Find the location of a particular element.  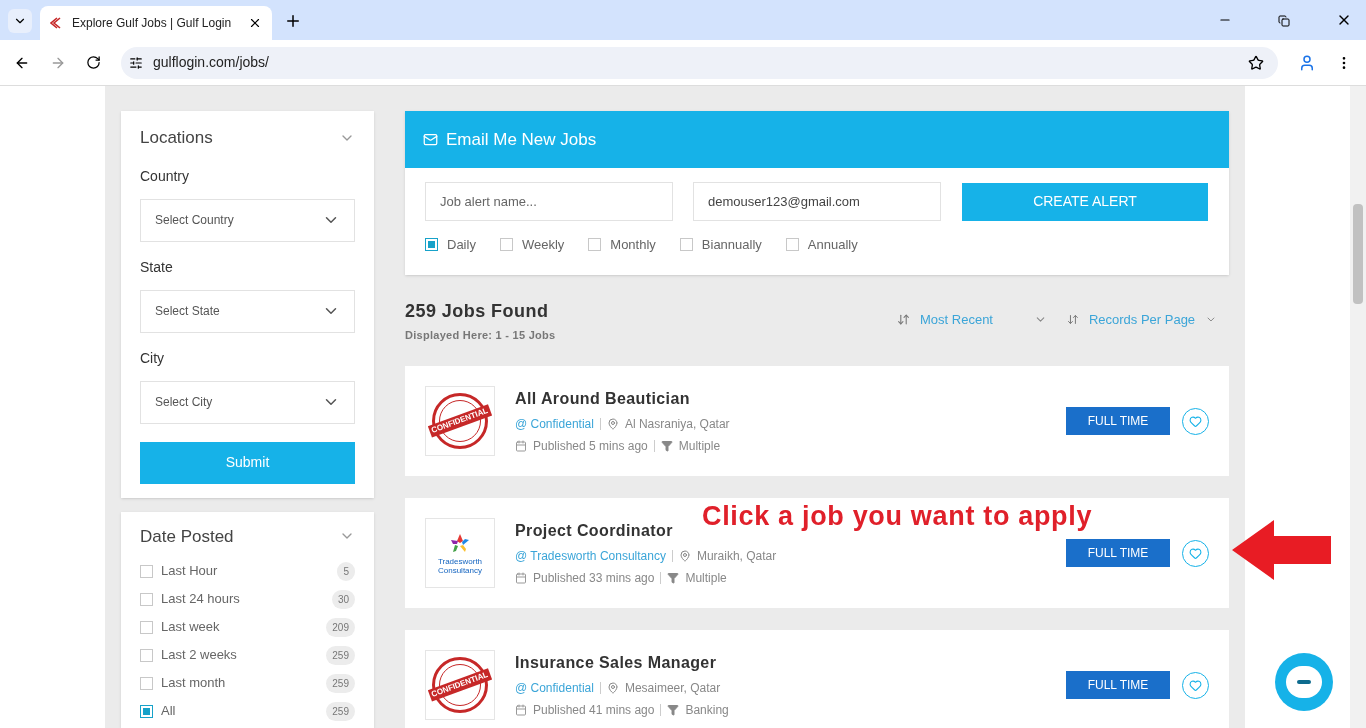

filter-title: Date Posted is located at coordinates (187, 536).